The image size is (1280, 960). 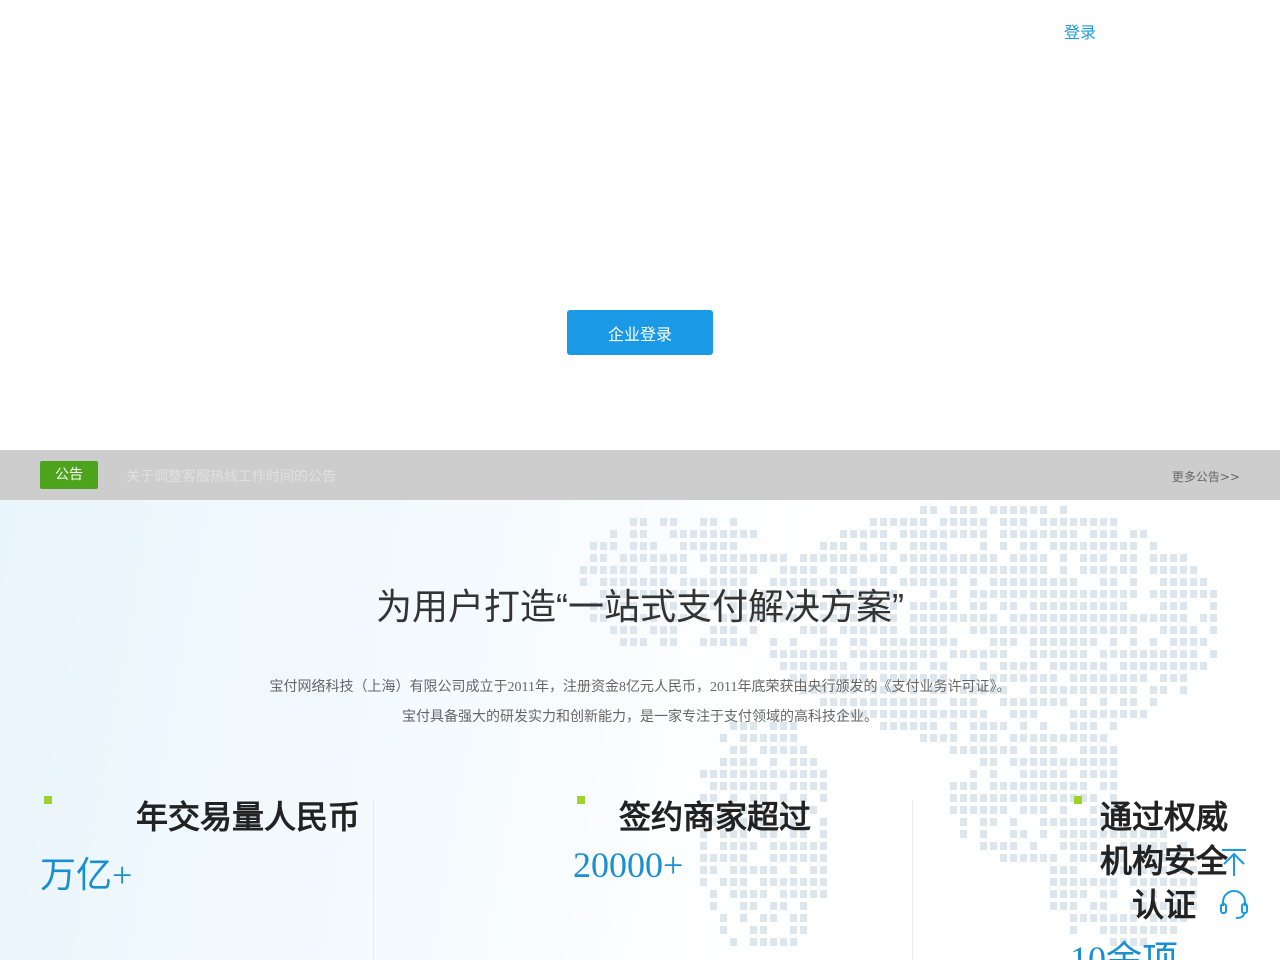 What do you see at coordinates (1206, 476) in the screenshot?
I see `more-notices-link: 更多公告>>` at bounding box center [1206, 476].